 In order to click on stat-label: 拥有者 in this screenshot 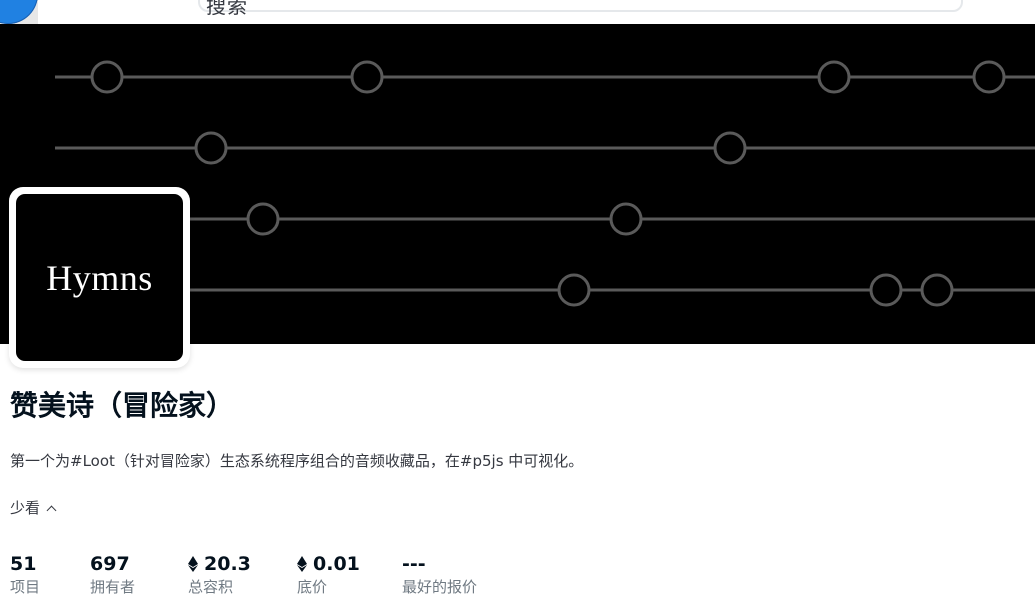, I will do `click(113, 587)`.